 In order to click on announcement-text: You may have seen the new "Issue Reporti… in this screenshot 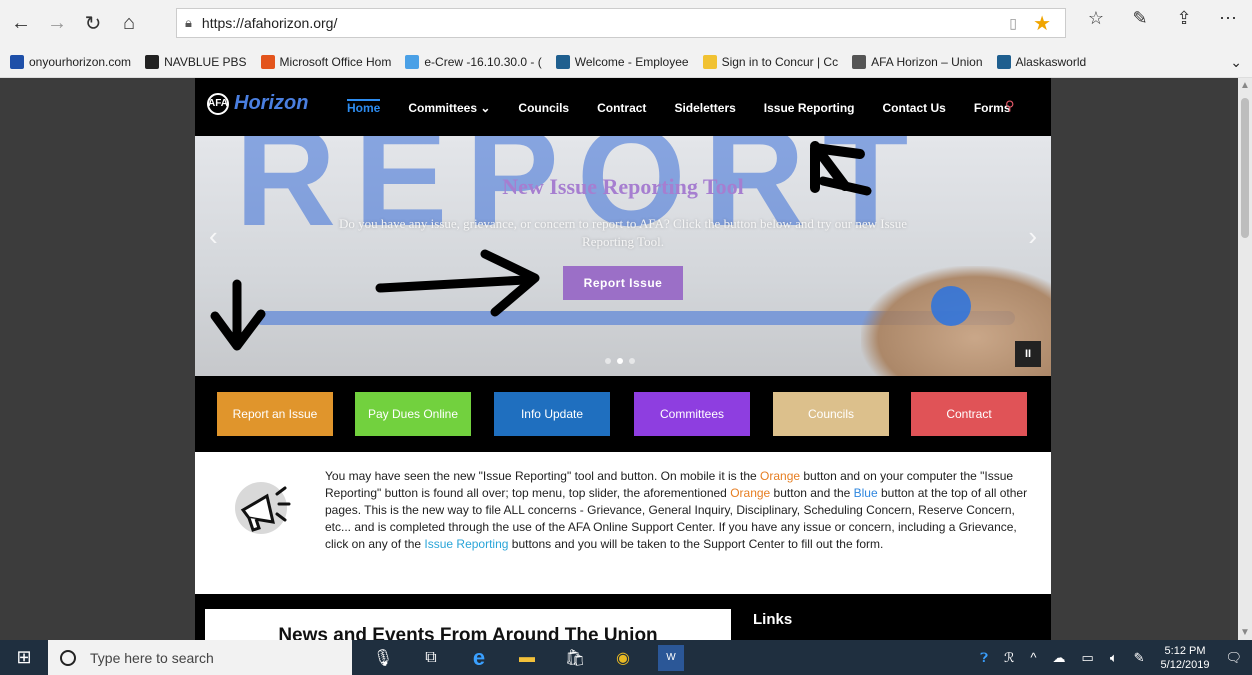, I will do `click(678, 510)`.